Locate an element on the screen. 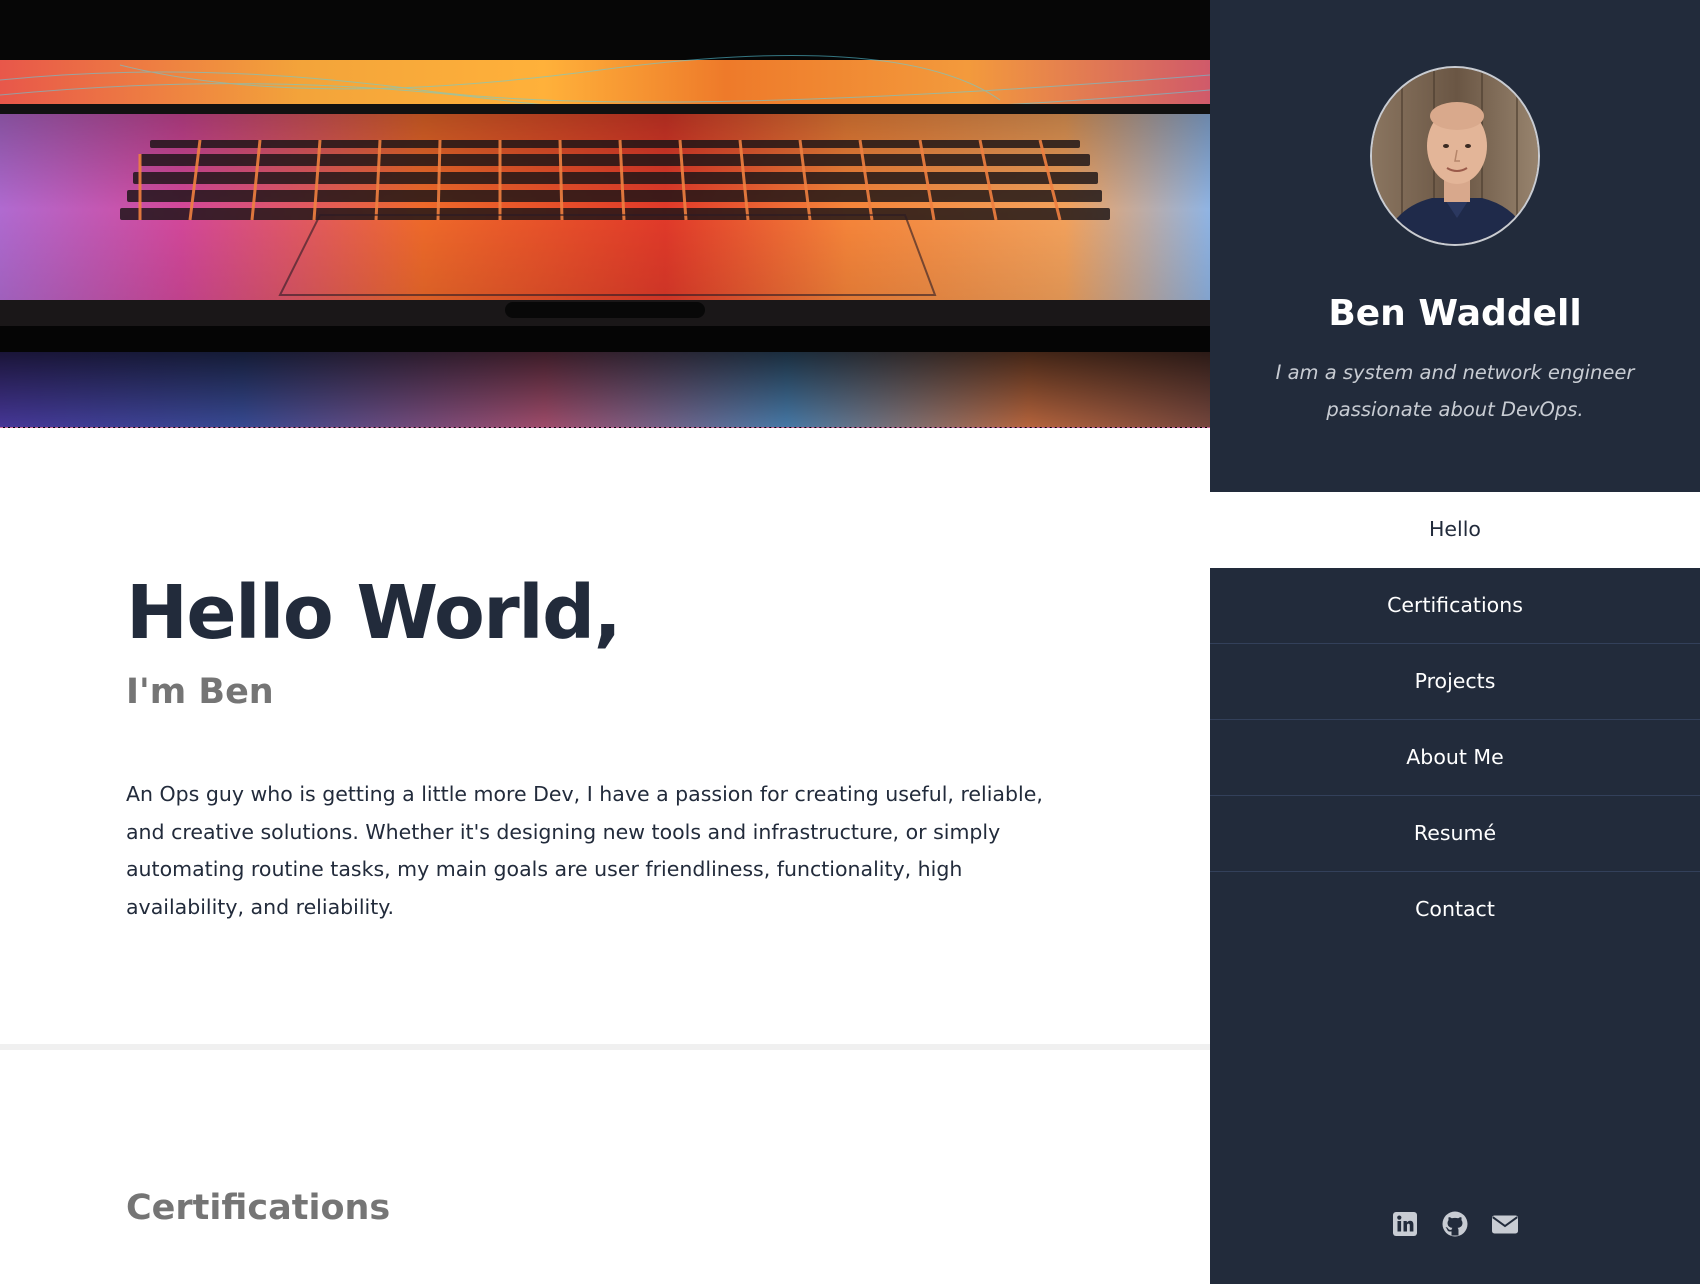 This screenshot has width=1700, height=1284. avatar is located at coordinates (1455, 156).